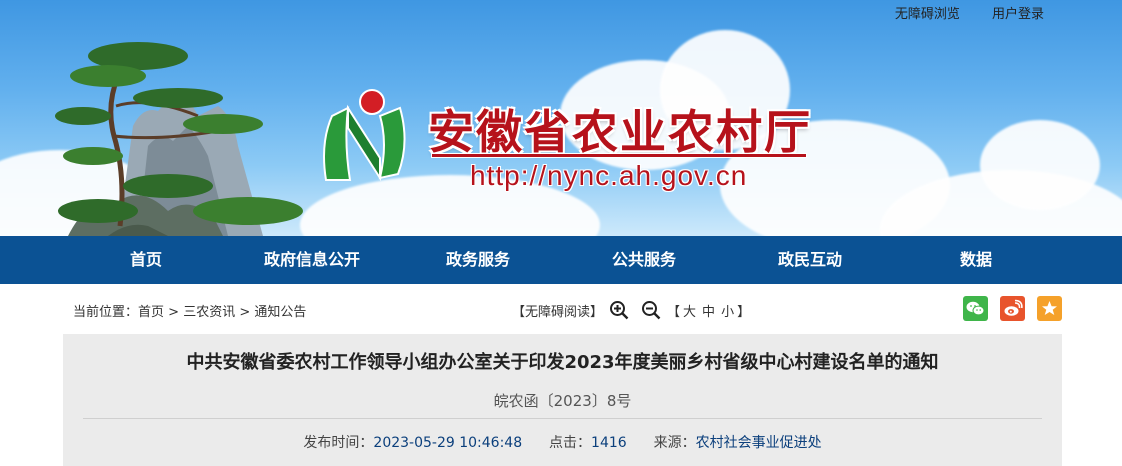 The height and width of the screenshot is (466, 1122). What do you see at coordinates (1018, 14) in the screenshot?
I see `user-login-link: 用户登录` at bounding box center [1018, 14].